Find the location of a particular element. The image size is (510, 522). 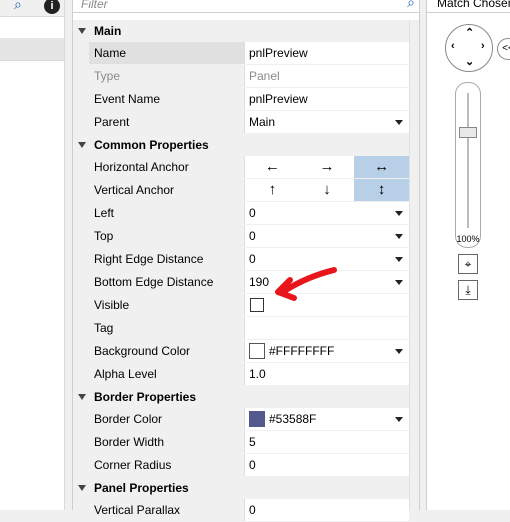

property-label: Top is located at coordinates (167, 236).